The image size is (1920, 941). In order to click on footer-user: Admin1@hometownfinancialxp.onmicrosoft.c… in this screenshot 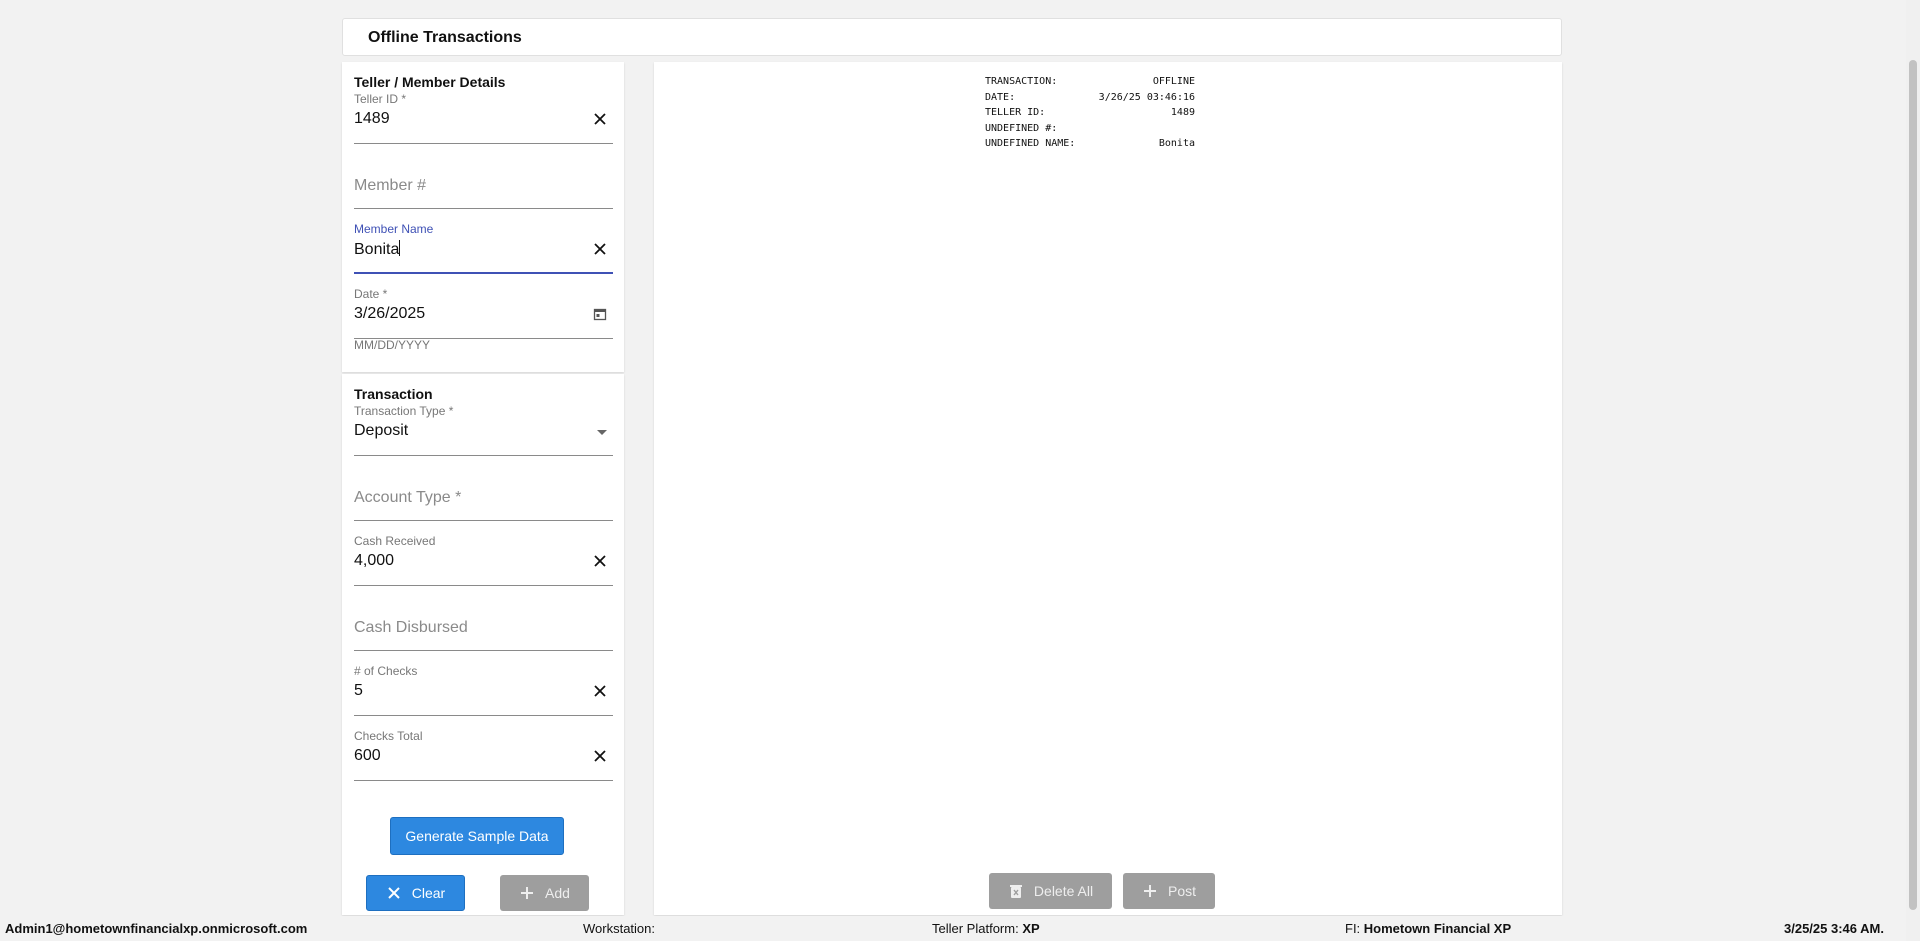, I will do `click(156, 928)`.